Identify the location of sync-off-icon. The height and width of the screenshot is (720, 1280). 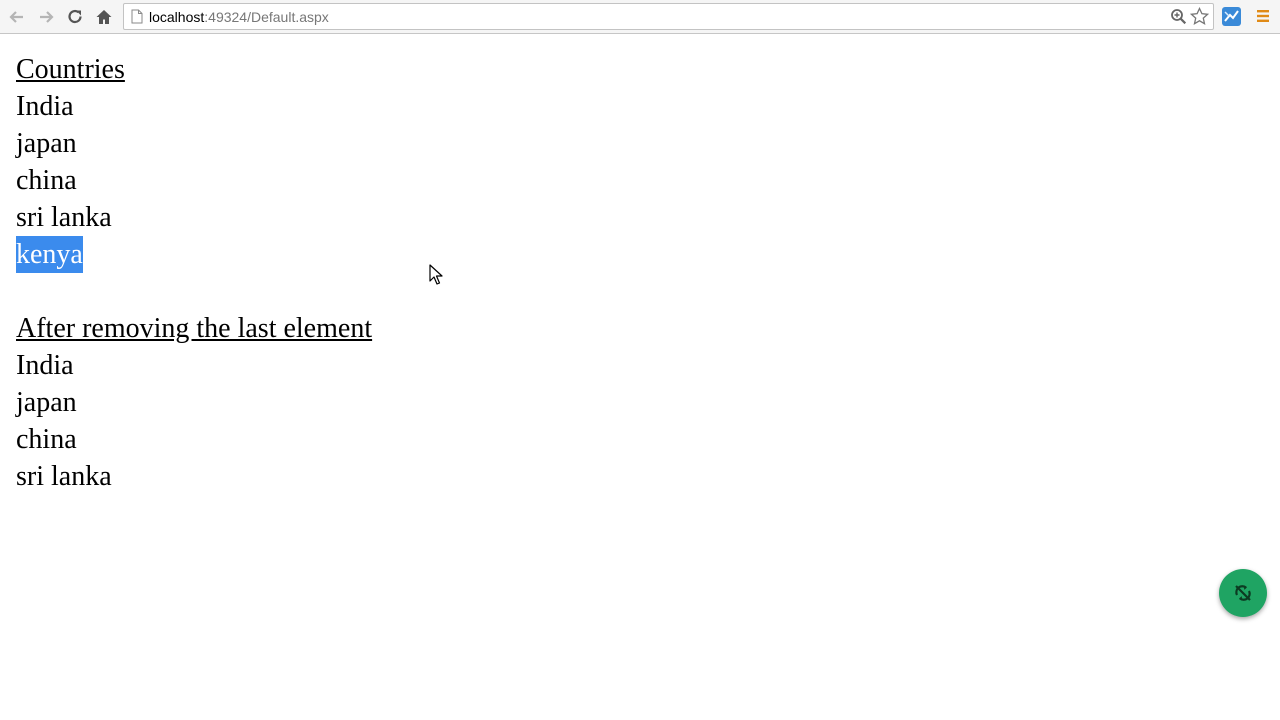
(1243, 593).